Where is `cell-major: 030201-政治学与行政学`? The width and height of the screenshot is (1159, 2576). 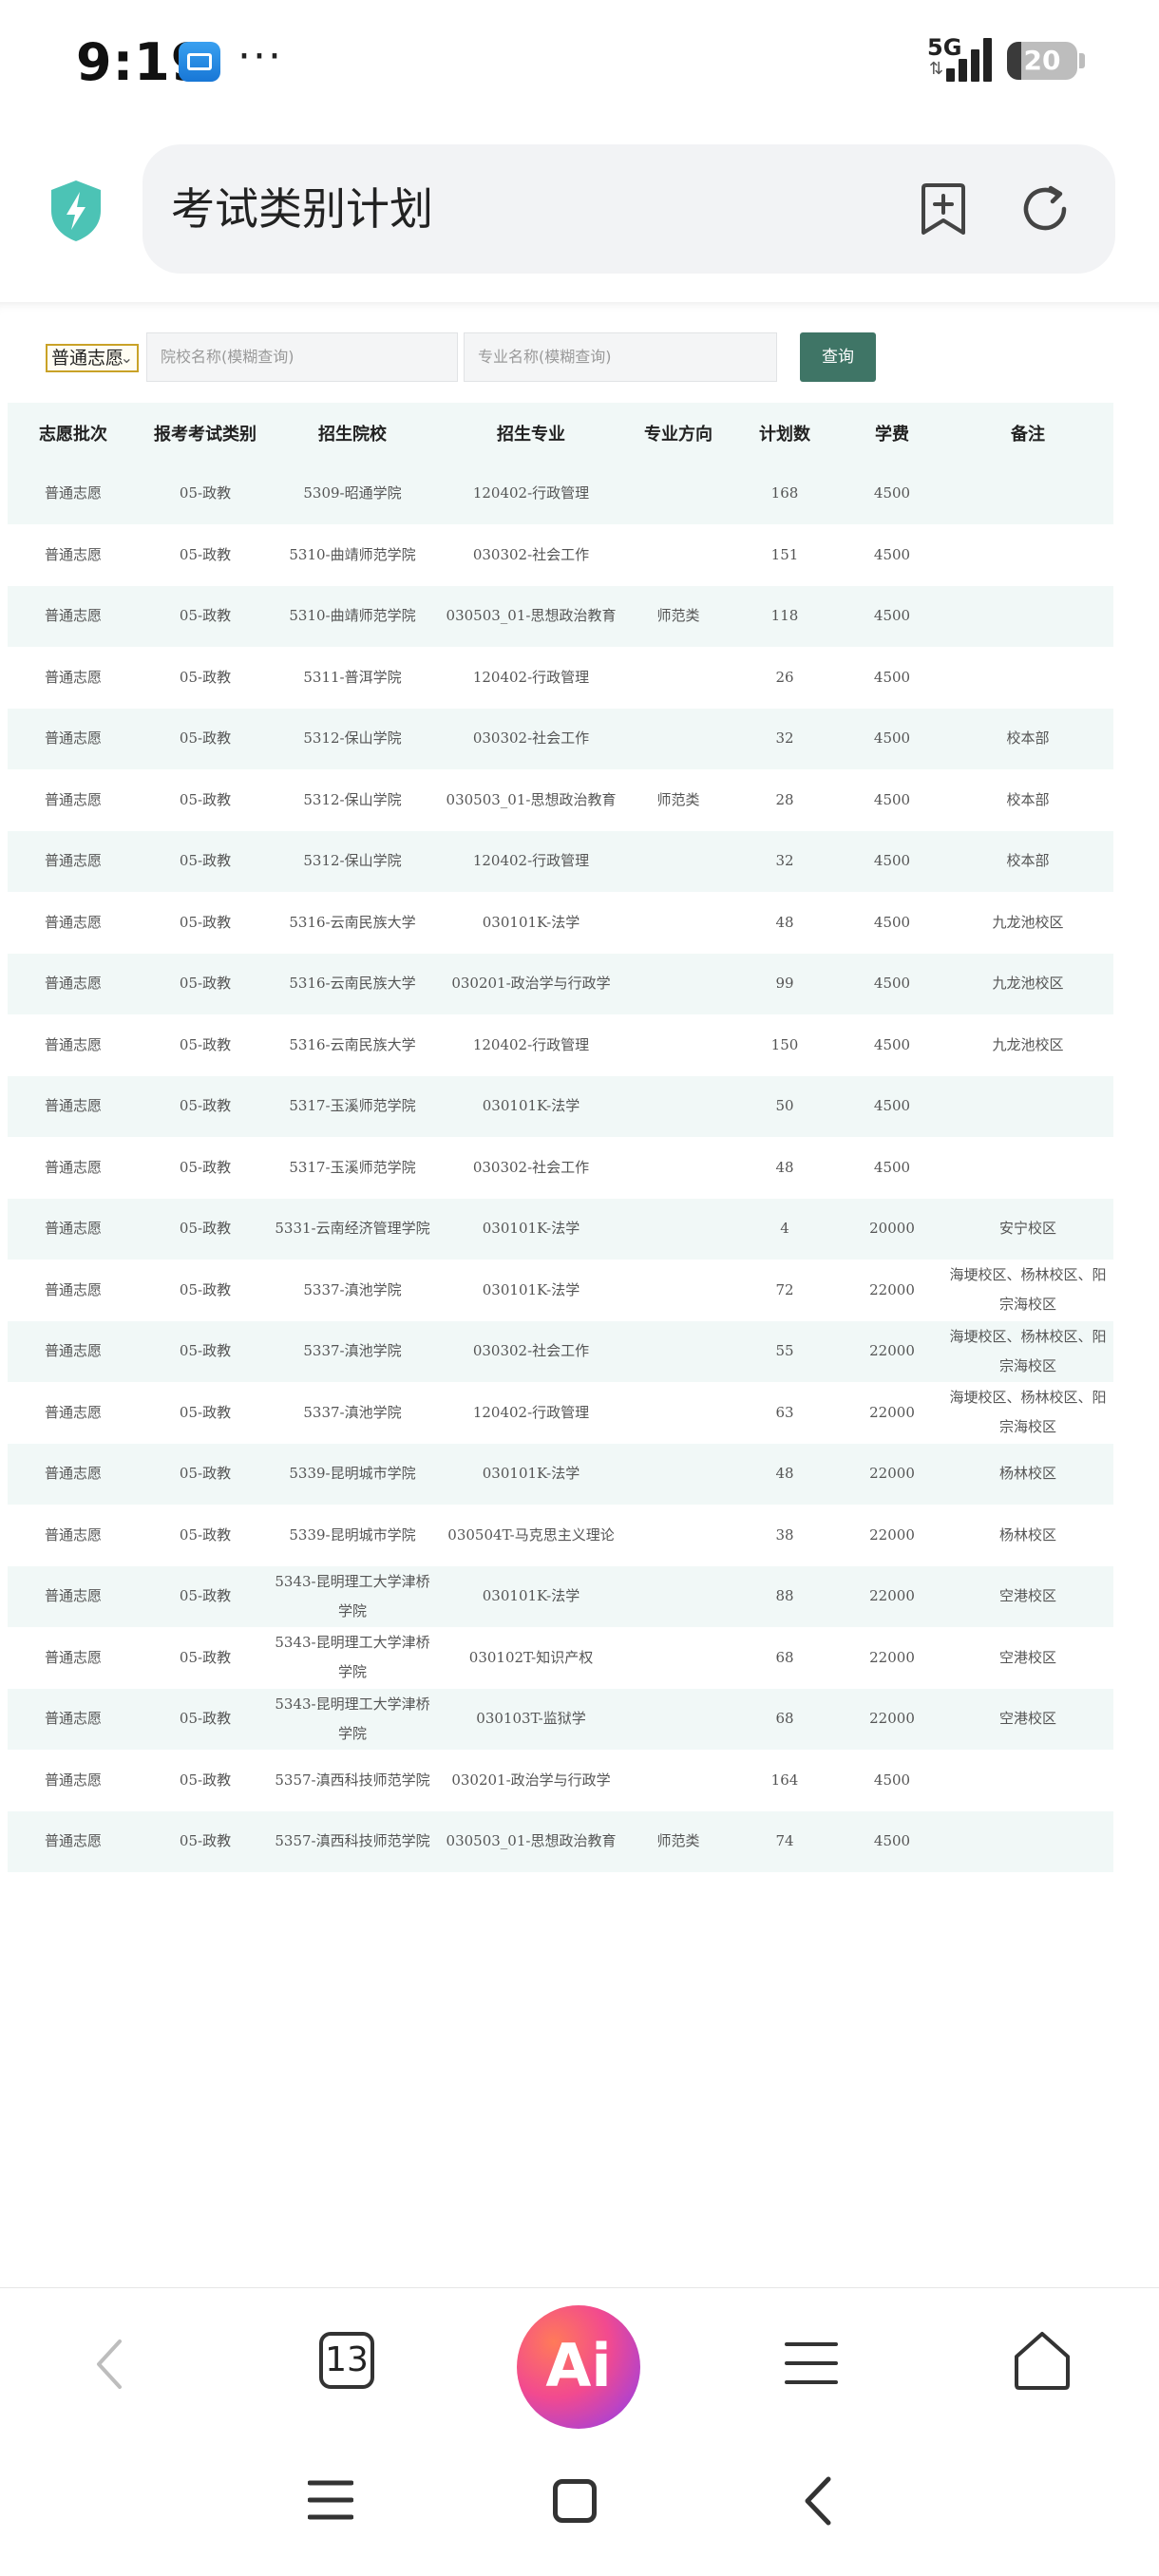
cell-major: 030201-政治学与行政学 is located at coordinates (531, 1780).